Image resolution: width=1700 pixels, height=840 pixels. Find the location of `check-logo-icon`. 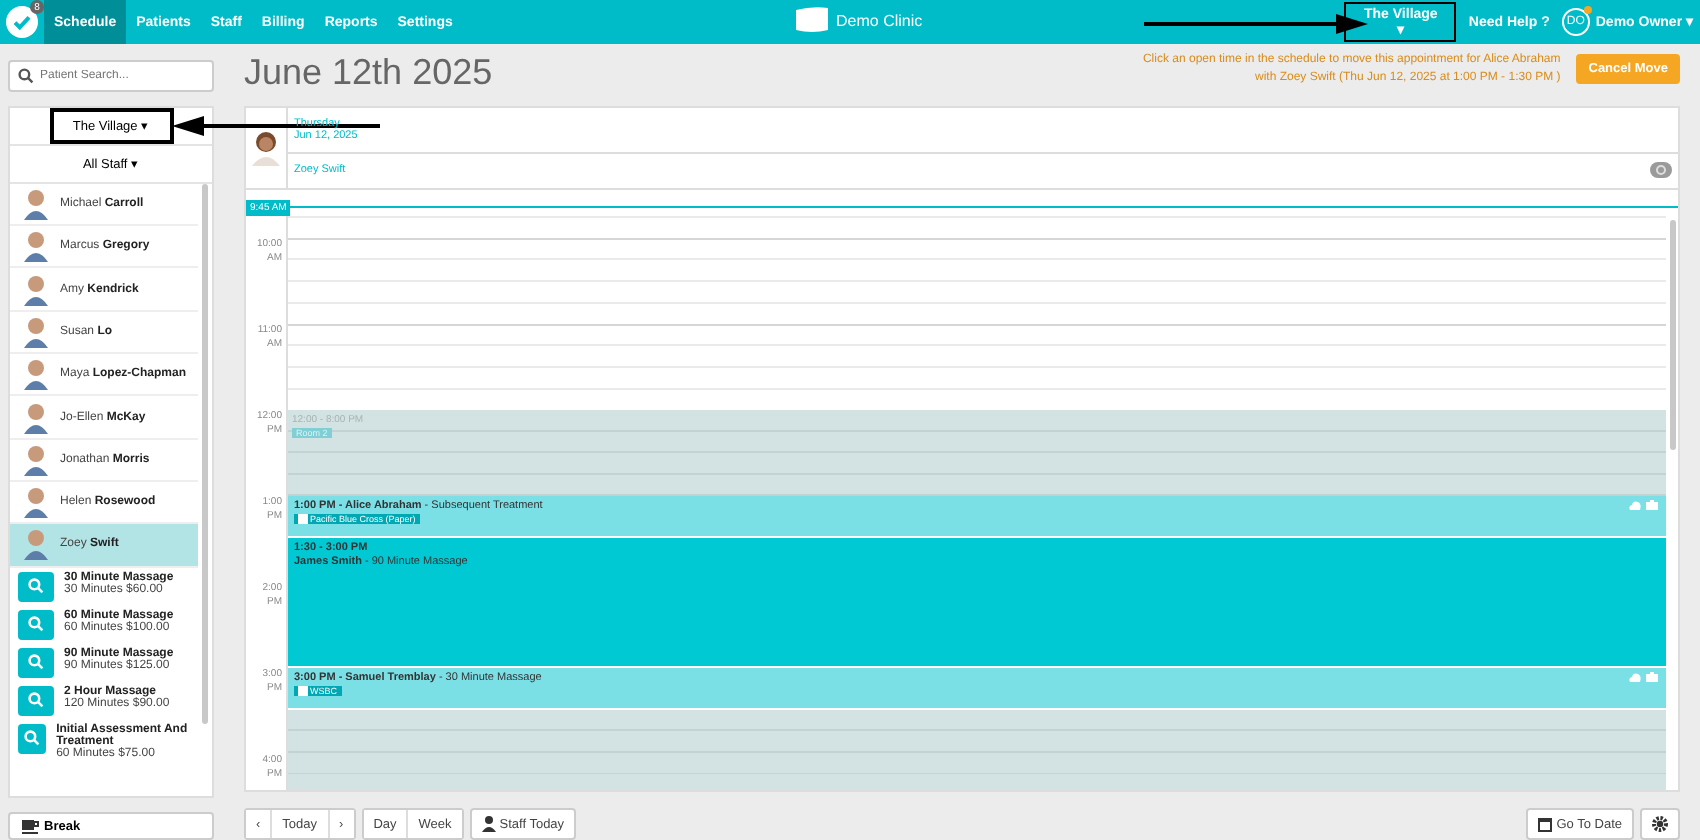

check-logo-icon is located at coordinates (22, 22).